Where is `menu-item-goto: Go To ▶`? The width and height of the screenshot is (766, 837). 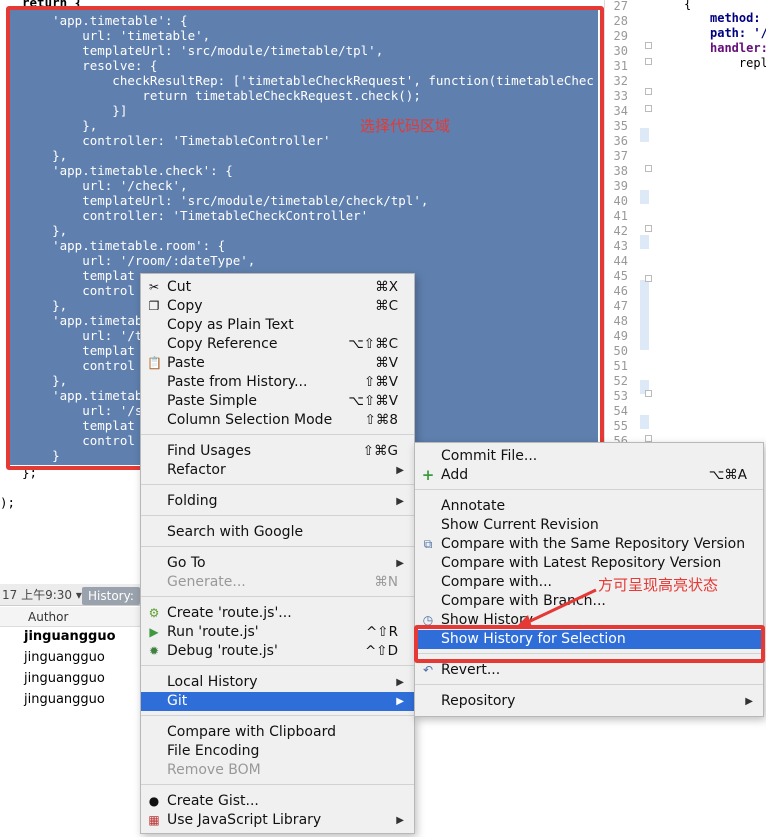 menu-item-goto: Go To ▶ is located at coordinates (277, 563).